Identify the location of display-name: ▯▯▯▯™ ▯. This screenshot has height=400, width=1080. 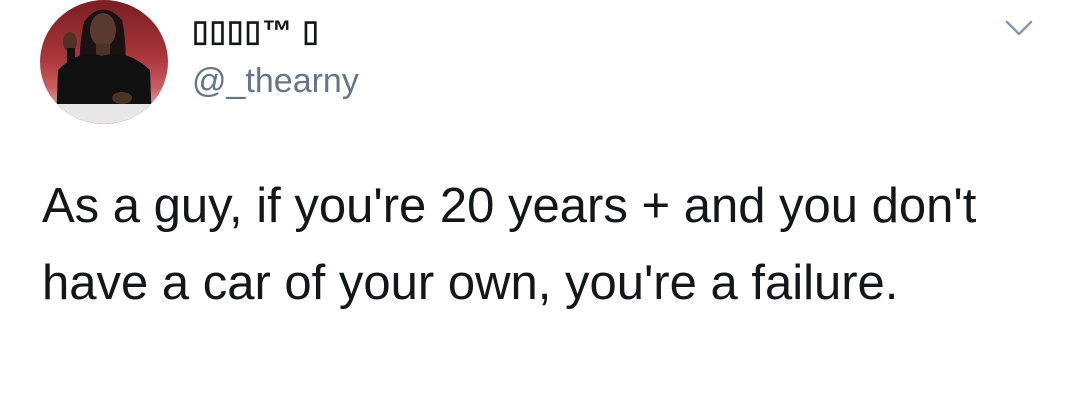
(256, 31).